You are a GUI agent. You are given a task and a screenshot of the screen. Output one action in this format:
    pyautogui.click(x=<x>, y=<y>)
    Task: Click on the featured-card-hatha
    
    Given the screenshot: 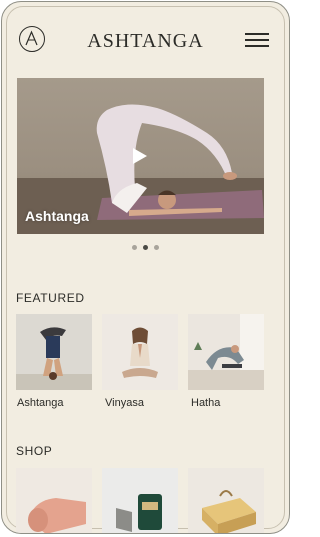 What is the action you would take?
    pyautogui.click(x=226, y=352)
    